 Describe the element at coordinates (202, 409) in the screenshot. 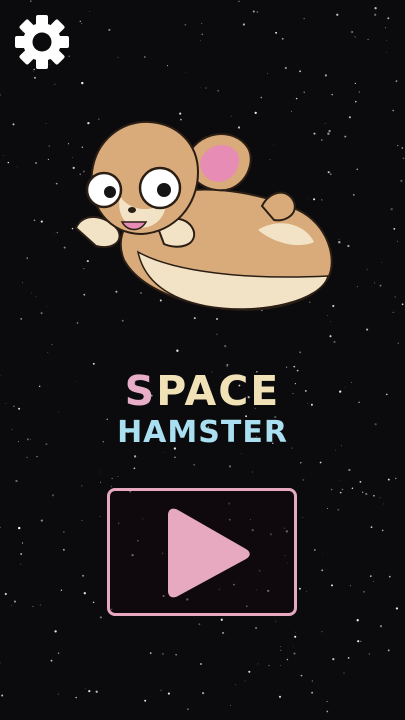

I see `game-title: SPACE HAMSTER` at that location.